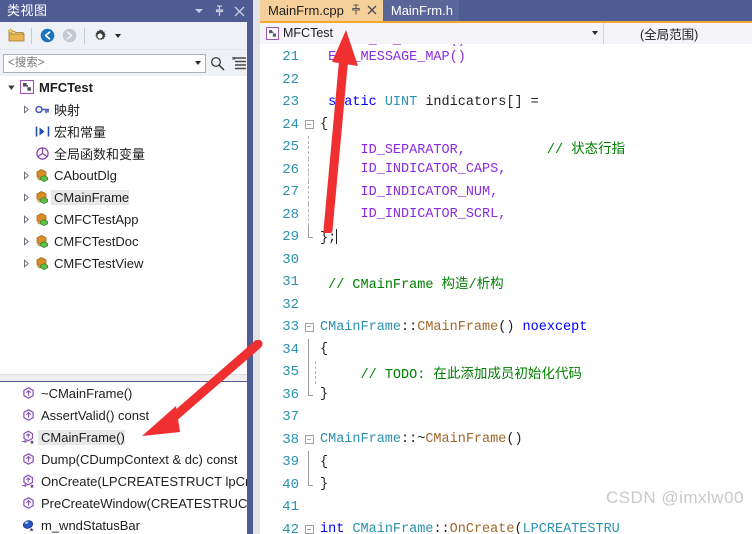  What do you see at coordinates (16, 36) in the screenshot?
I see `new-folder-icon` at bounding box center [16, 36].